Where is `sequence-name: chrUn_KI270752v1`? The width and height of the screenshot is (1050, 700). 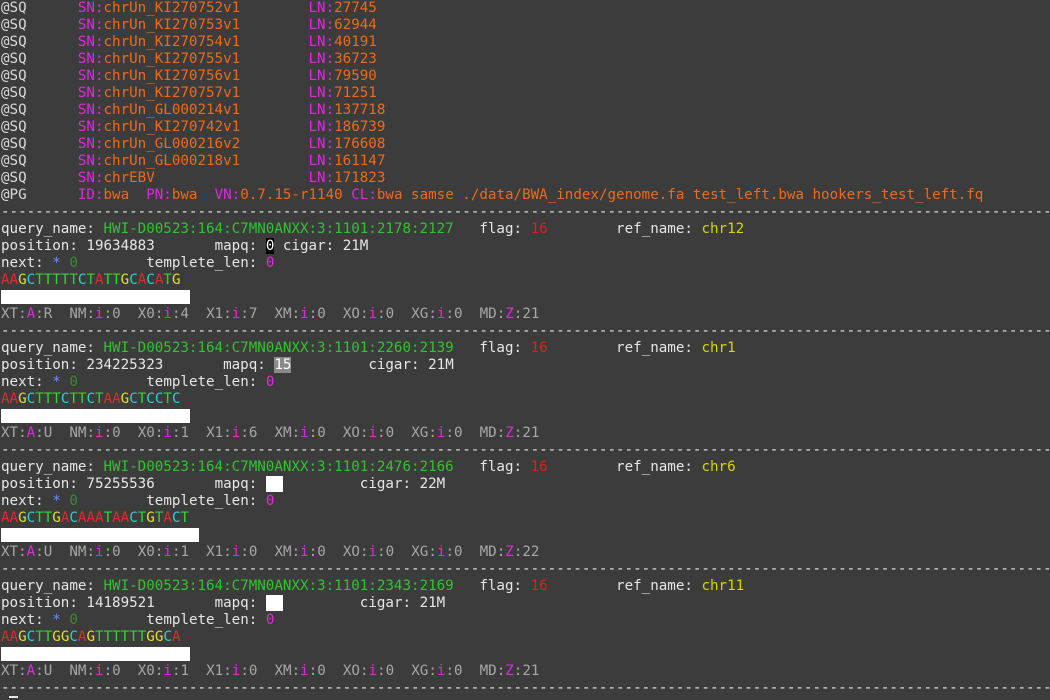 sequence-name: chrUn_KI270752v1 is located at coordinates (172, 8).